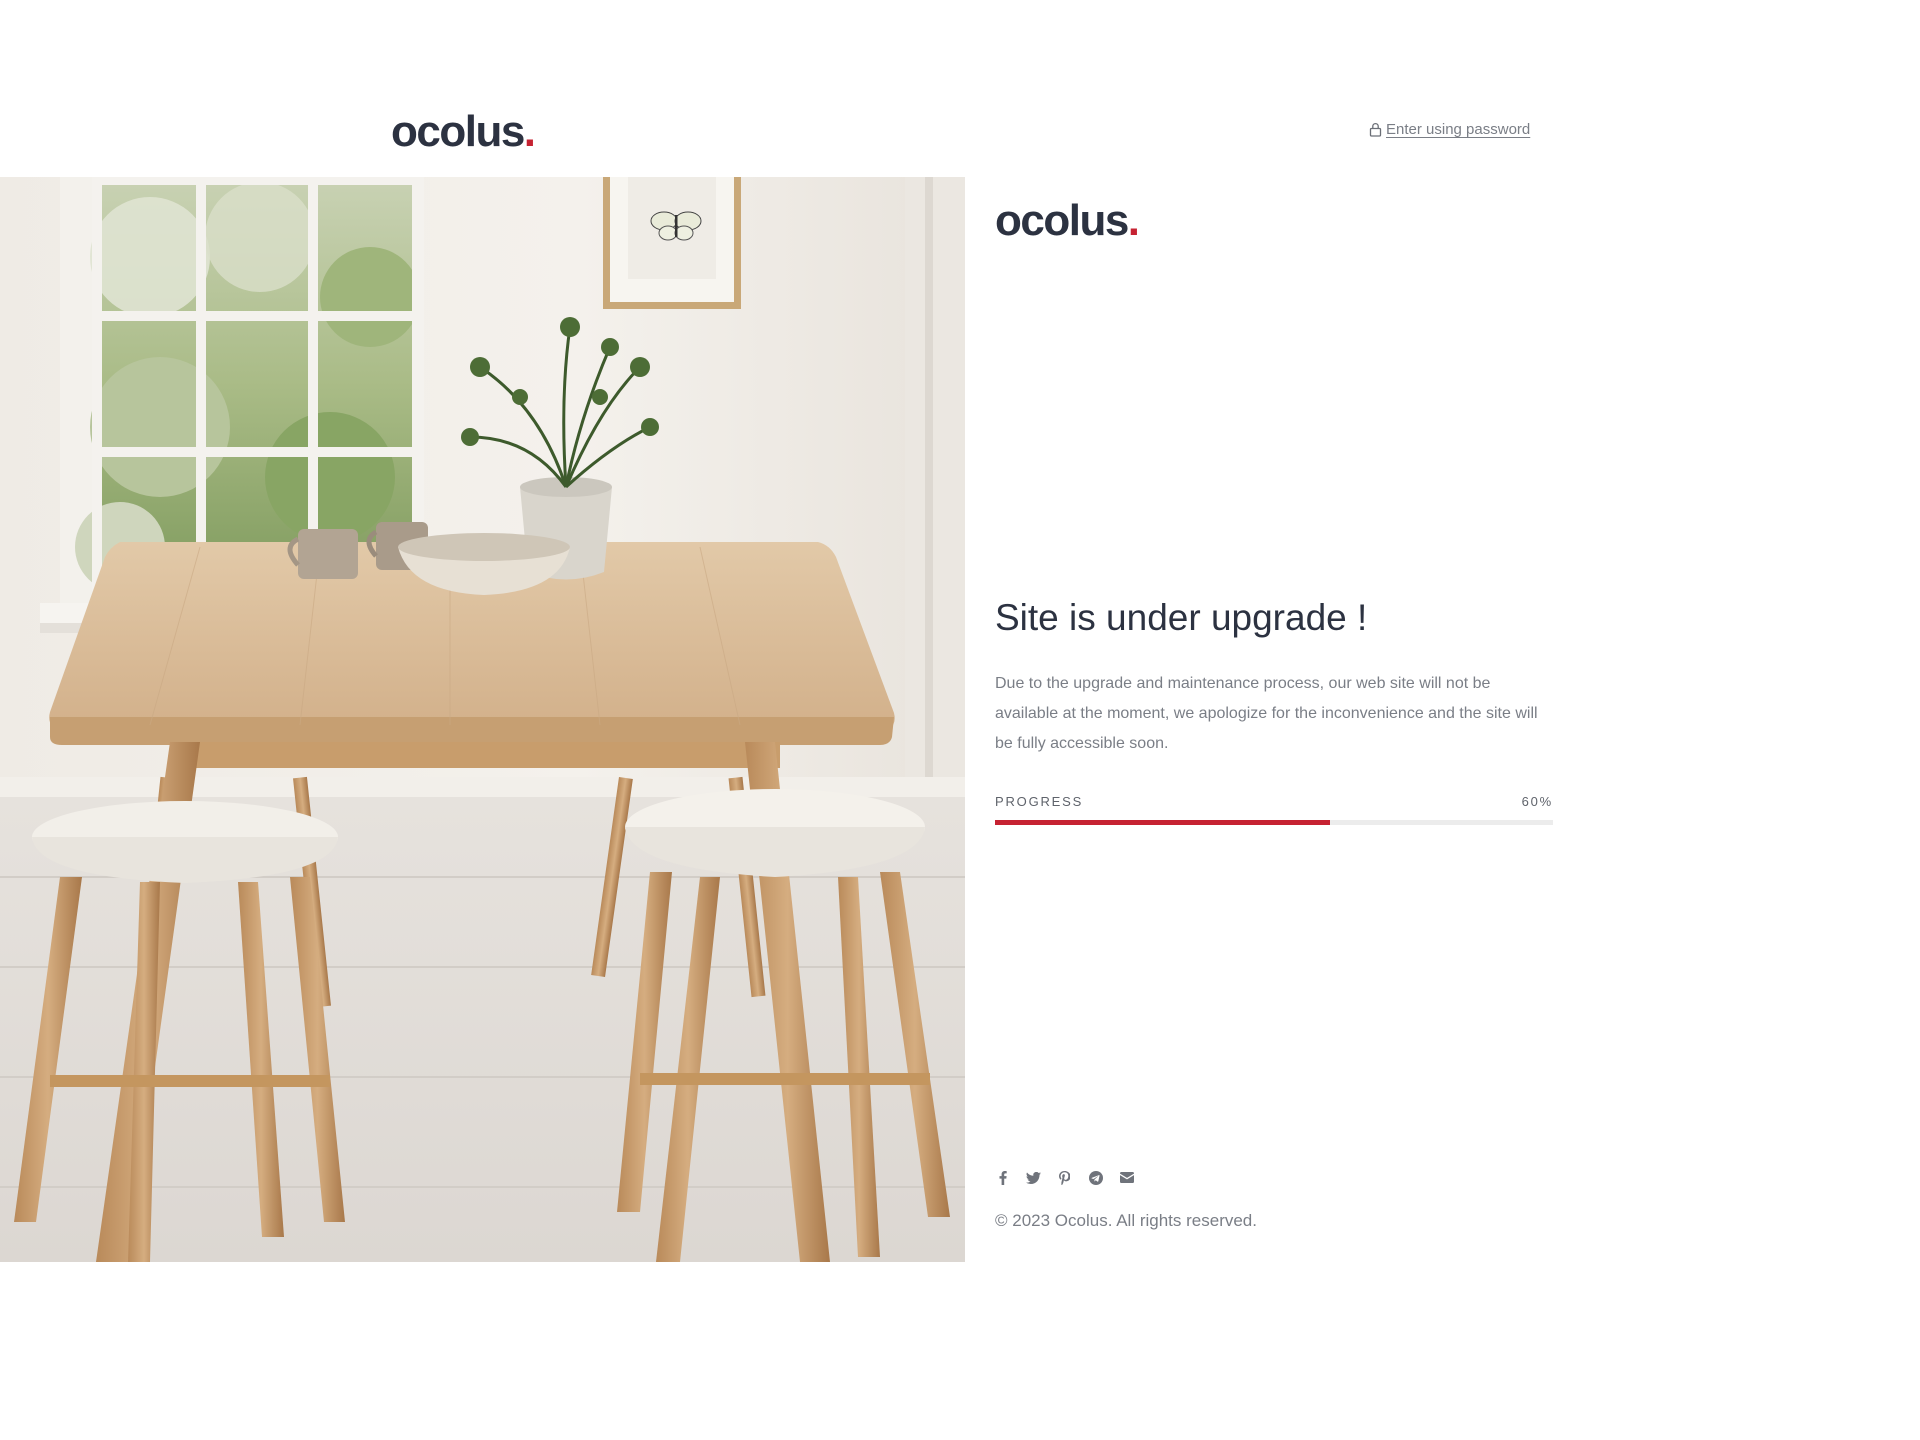  Describe the element at coordinates (1002, 1177) in the screenshot. I see `facebook-icon` at that location.